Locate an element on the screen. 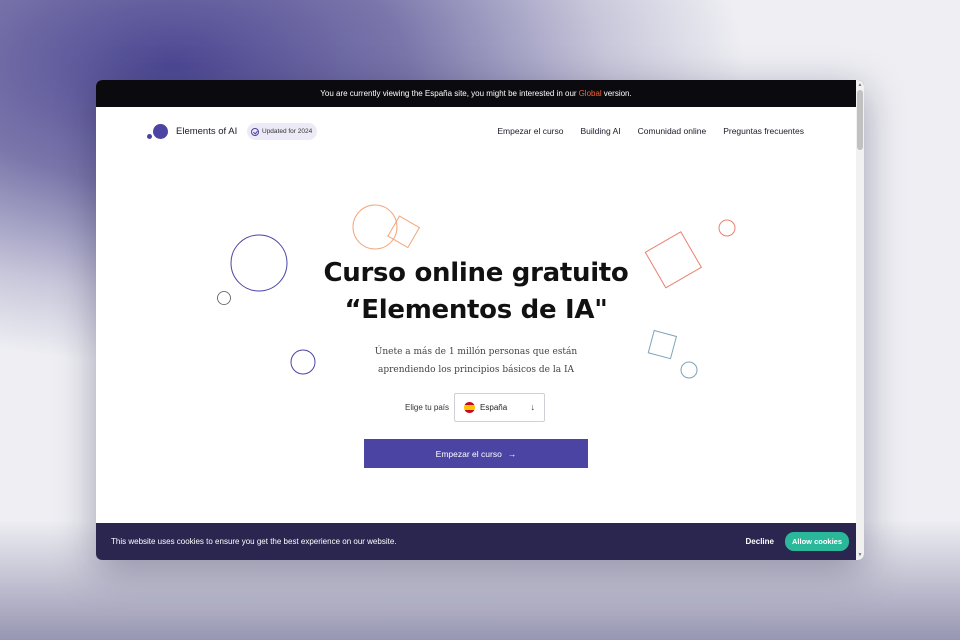 Image resolution: width=960 pixels, height=640 pixels. square-shape is located at coordinates (404, 232).